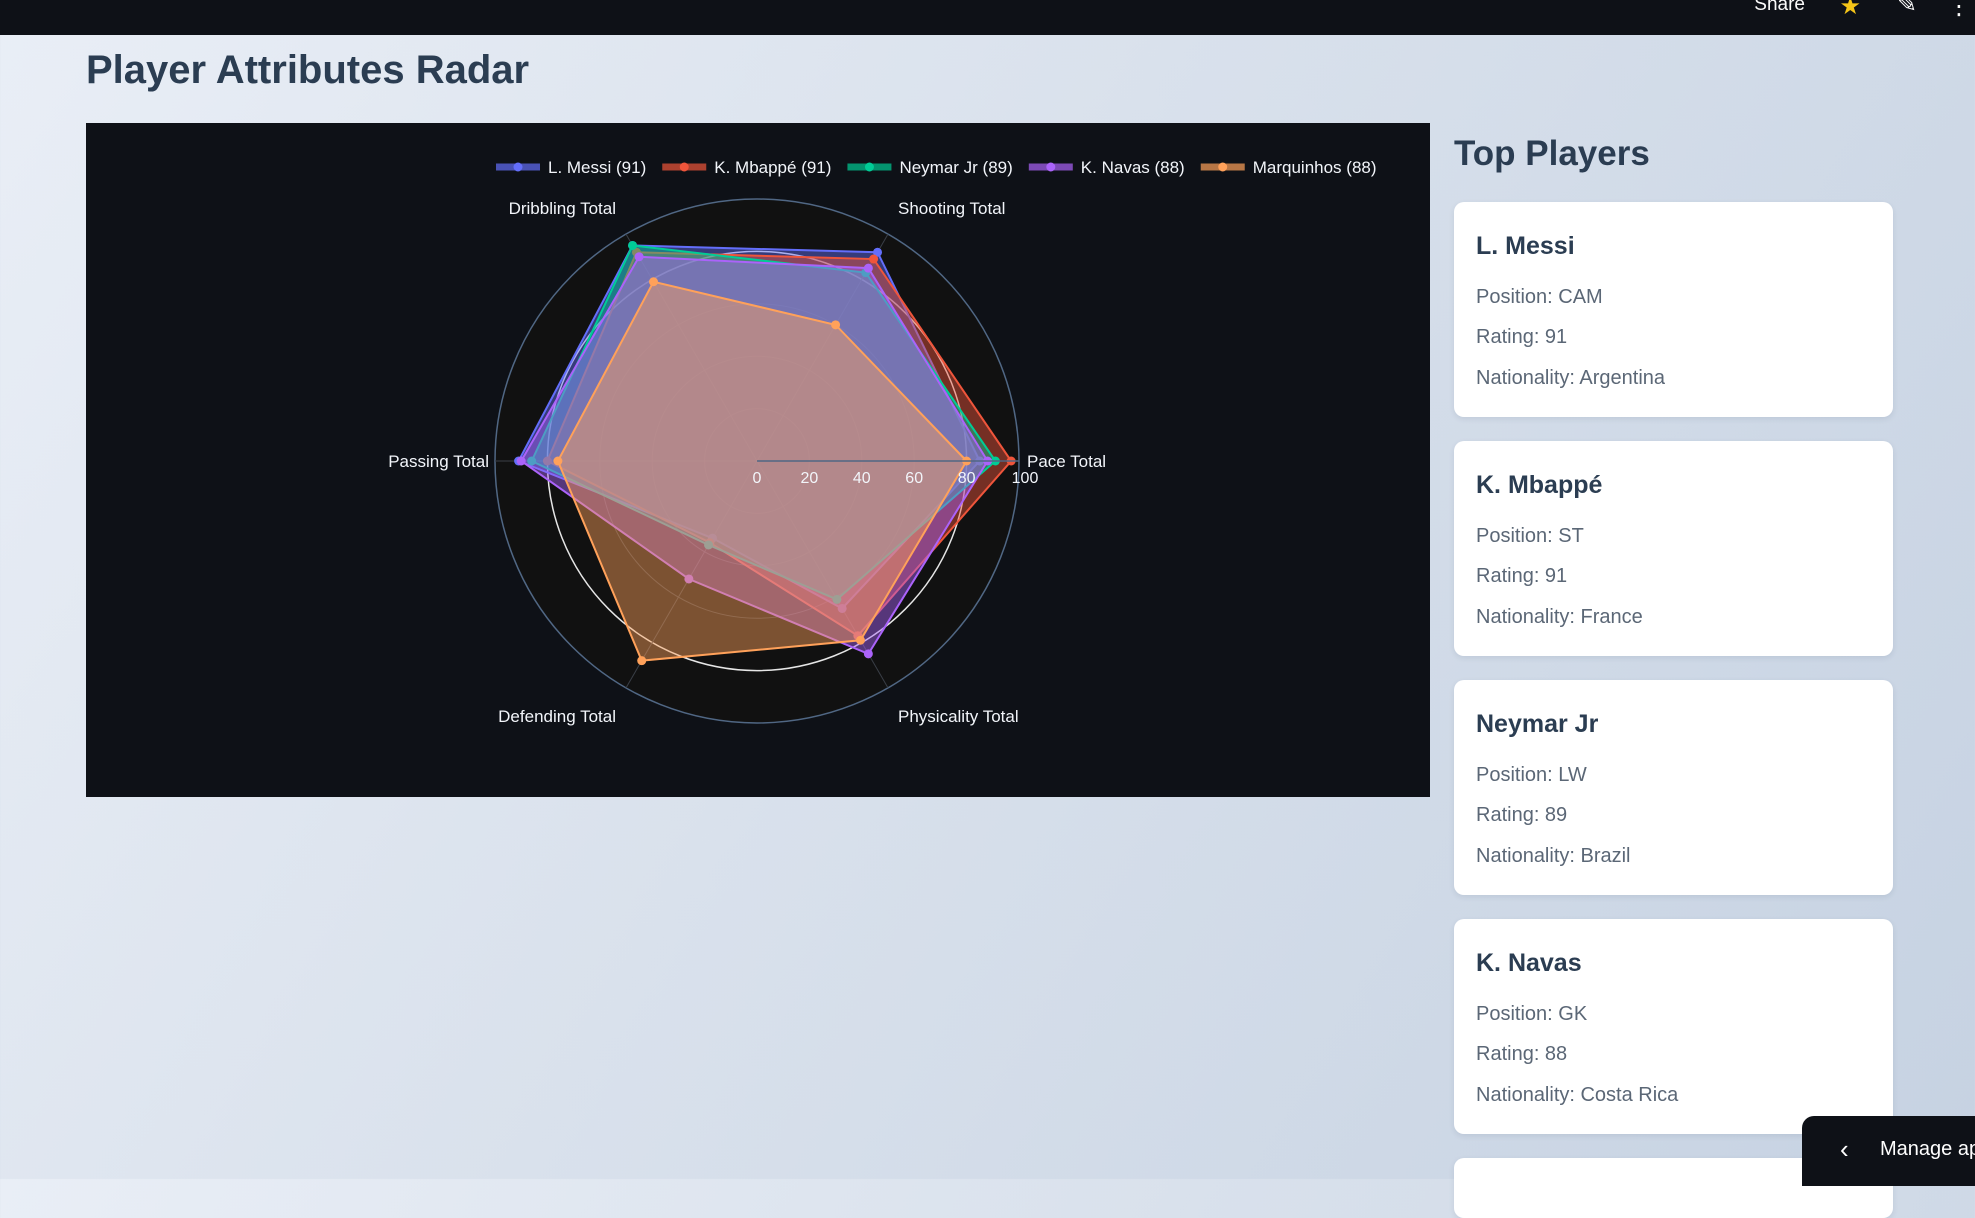  What do you see at coordinates (557, 716) in the screenshot?
I see `axis-label: Defending Total` at bounding box center [557, 716].